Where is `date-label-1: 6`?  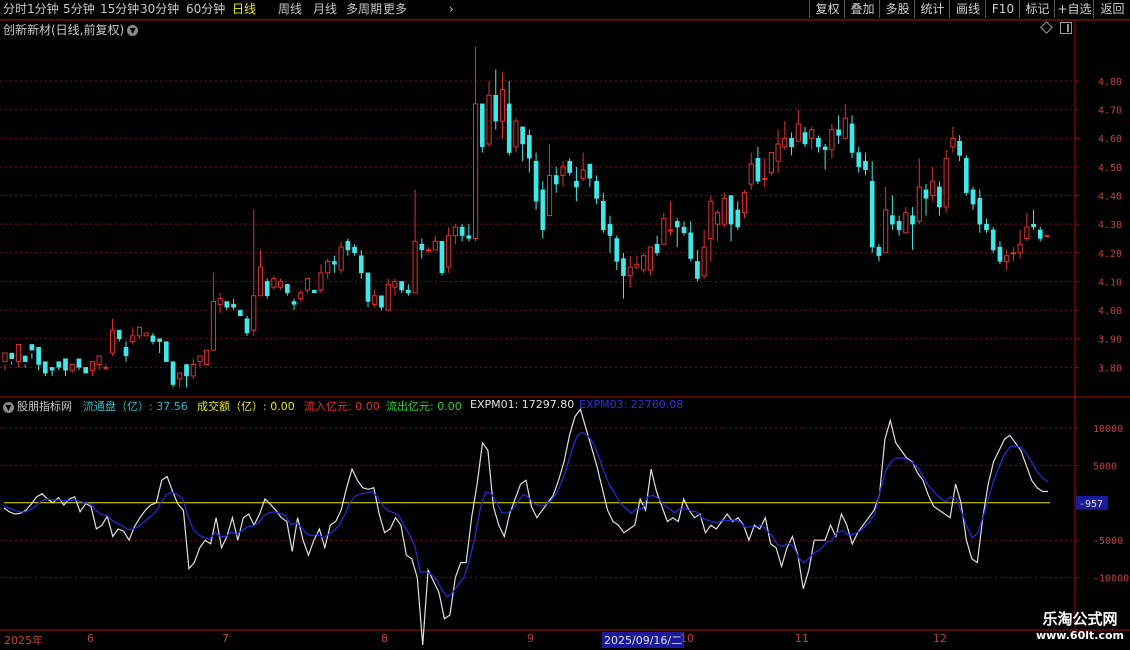
date-label-1: 6 is located at coordinates (90, 638).